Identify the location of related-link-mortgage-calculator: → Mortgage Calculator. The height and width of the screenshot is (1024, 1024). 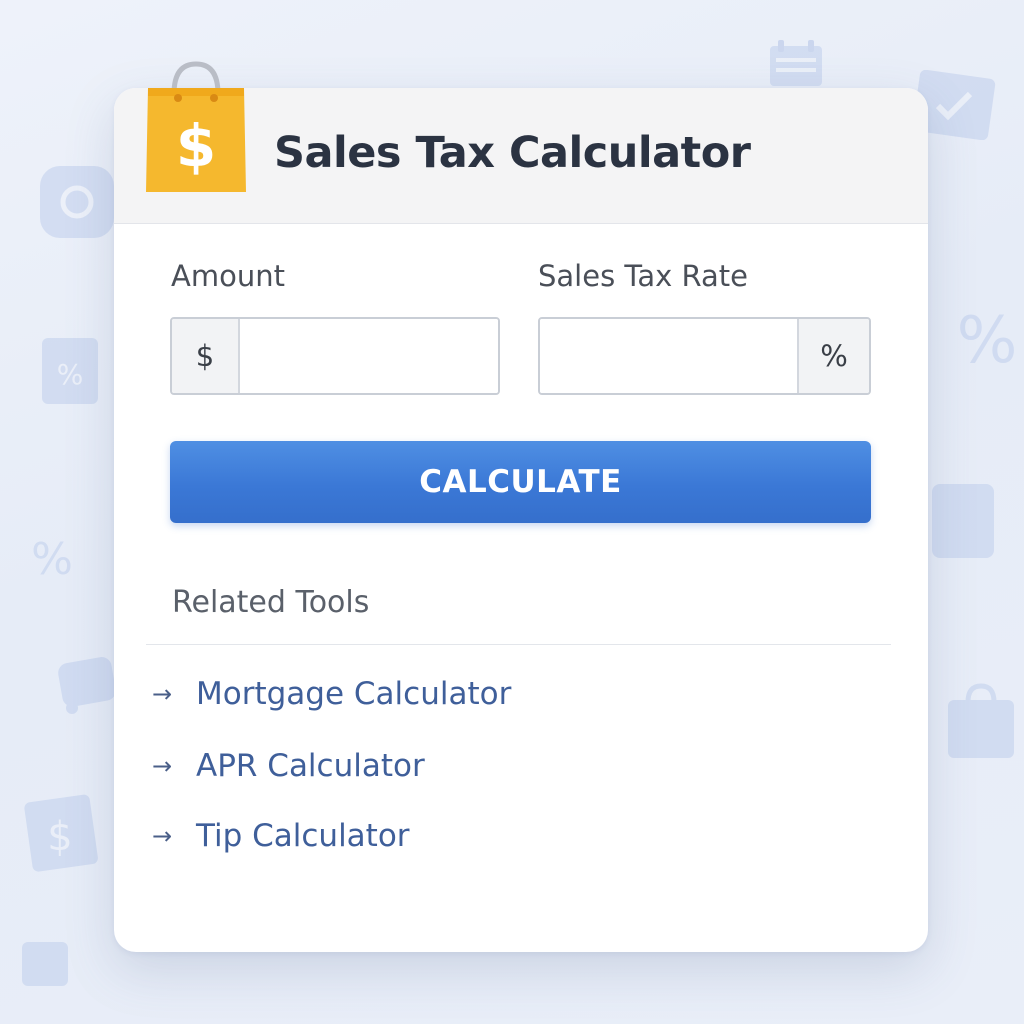
(331, 694).